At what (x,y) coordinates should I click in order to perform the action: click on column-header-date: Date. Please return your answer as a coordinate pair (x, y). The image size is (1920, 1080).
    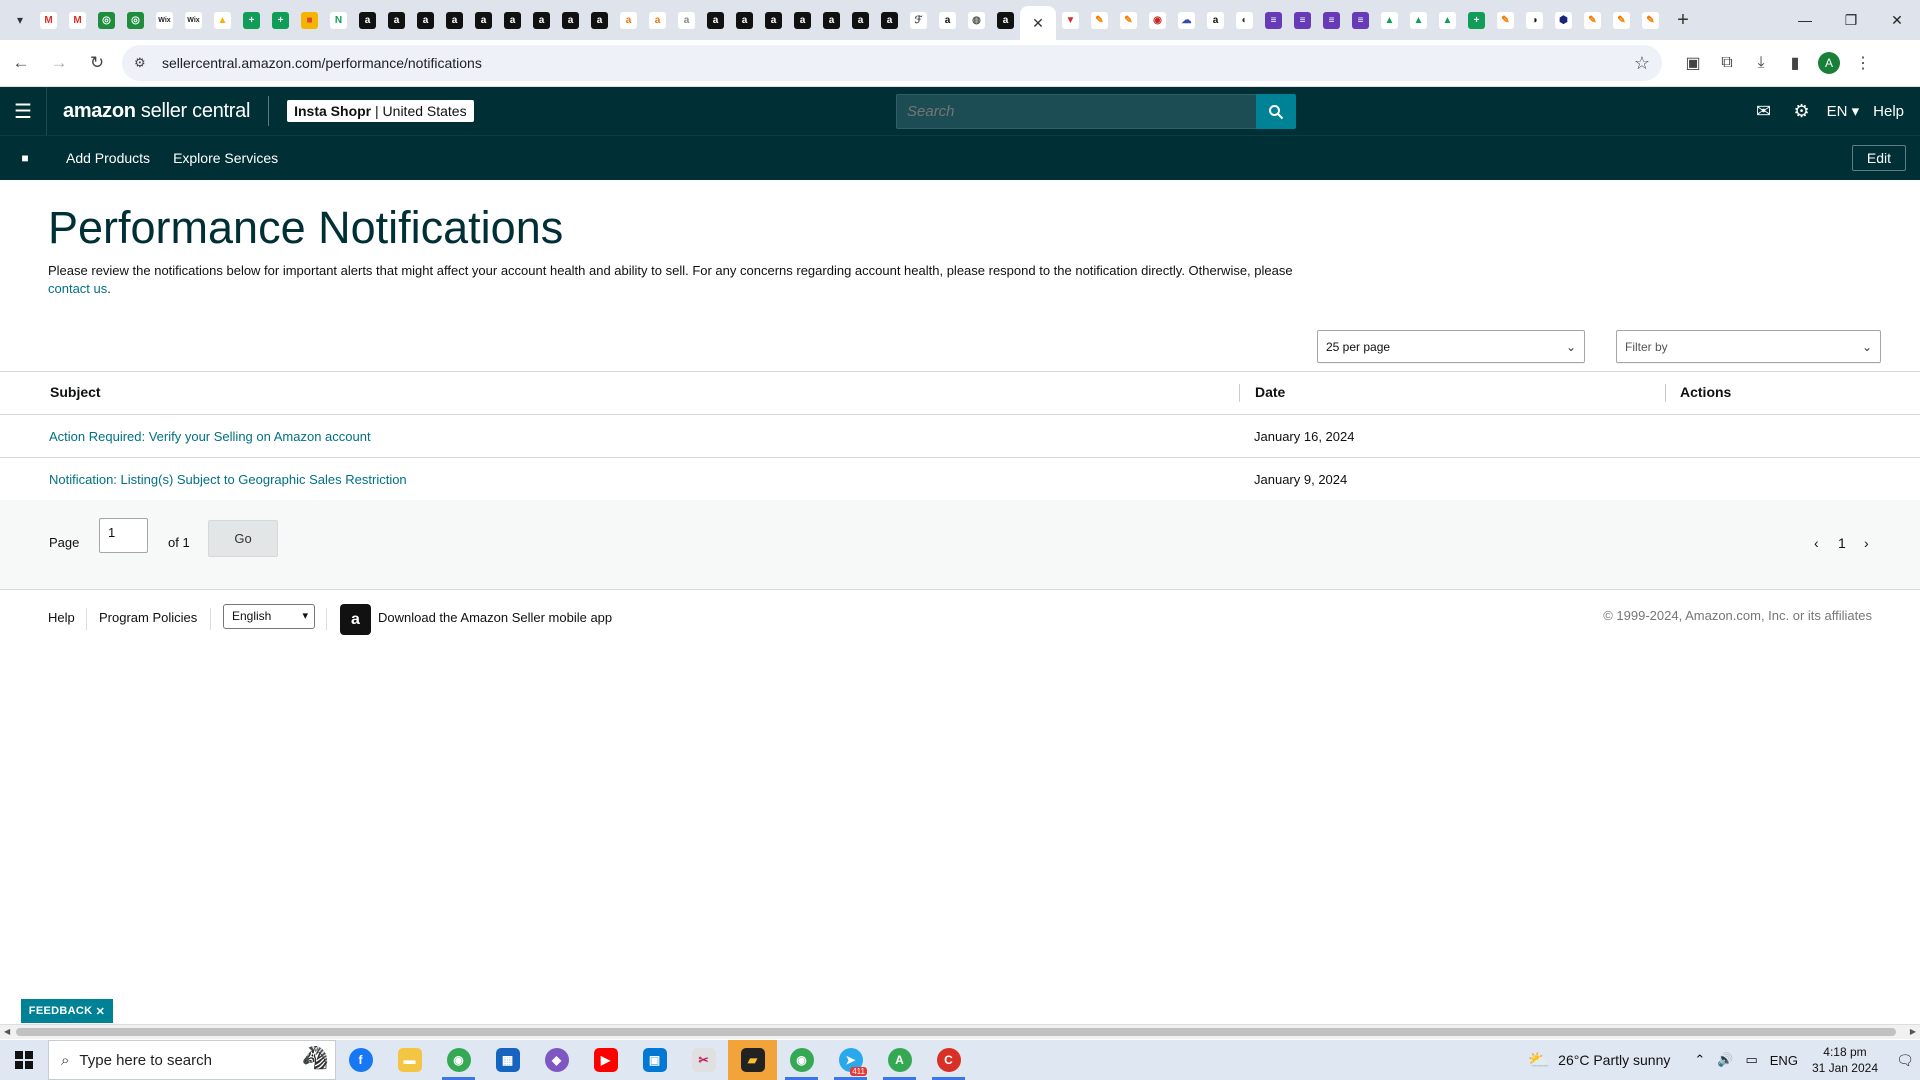
    Looking at the image, I should click on (1270, 392).